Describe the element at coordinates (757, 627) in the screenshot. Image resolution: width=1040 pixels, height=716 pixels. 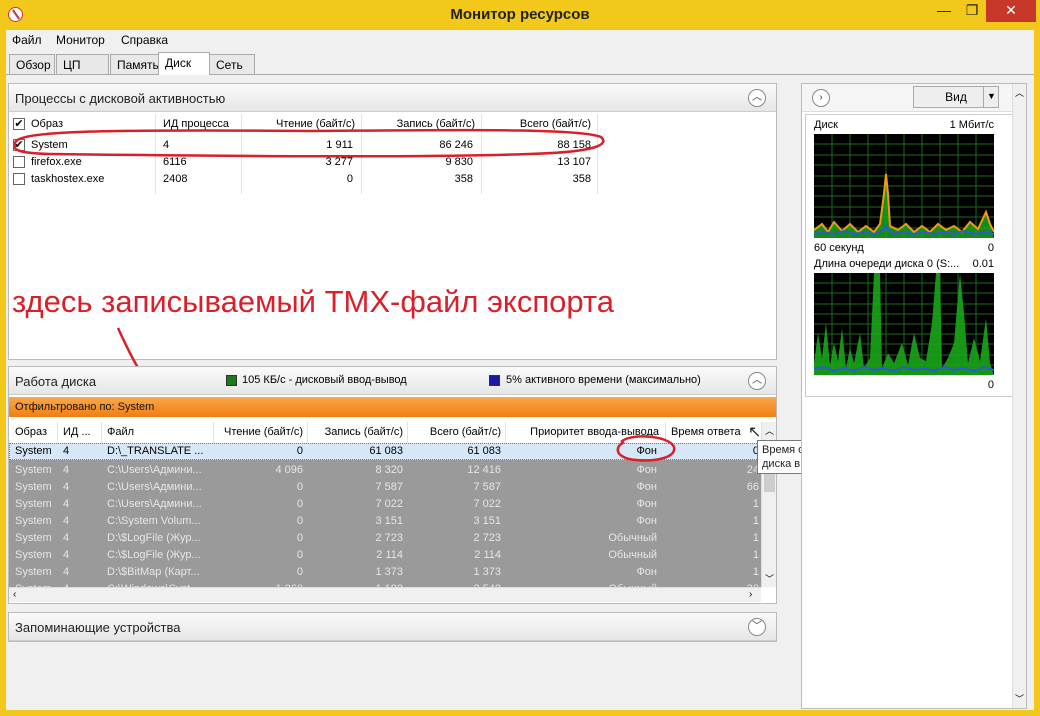
I see `expand-icon: ﹀` at that location.